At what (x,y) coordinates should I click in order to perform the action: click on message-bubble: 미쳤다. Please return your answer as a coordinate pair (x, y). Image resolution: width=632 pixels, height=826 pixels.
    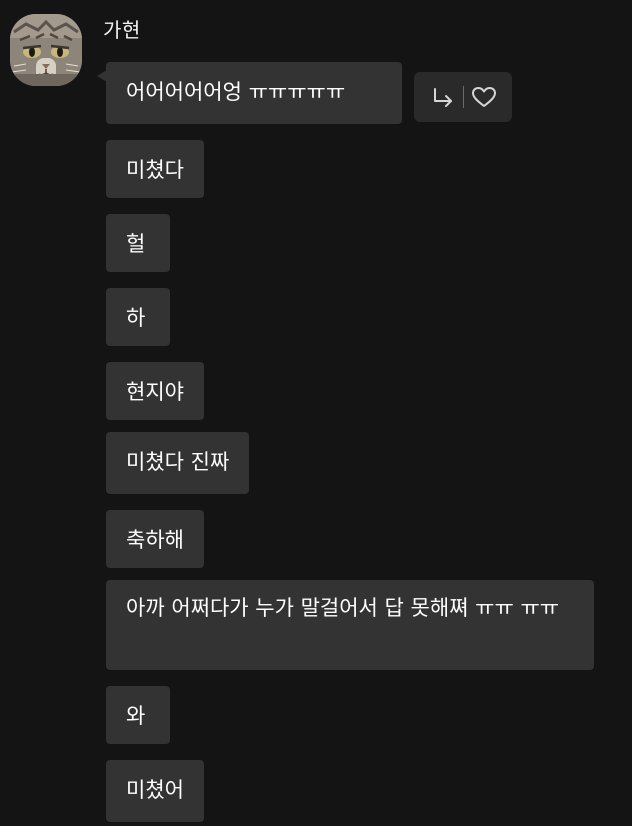
    Looking at the image, I should click on (155, 169).